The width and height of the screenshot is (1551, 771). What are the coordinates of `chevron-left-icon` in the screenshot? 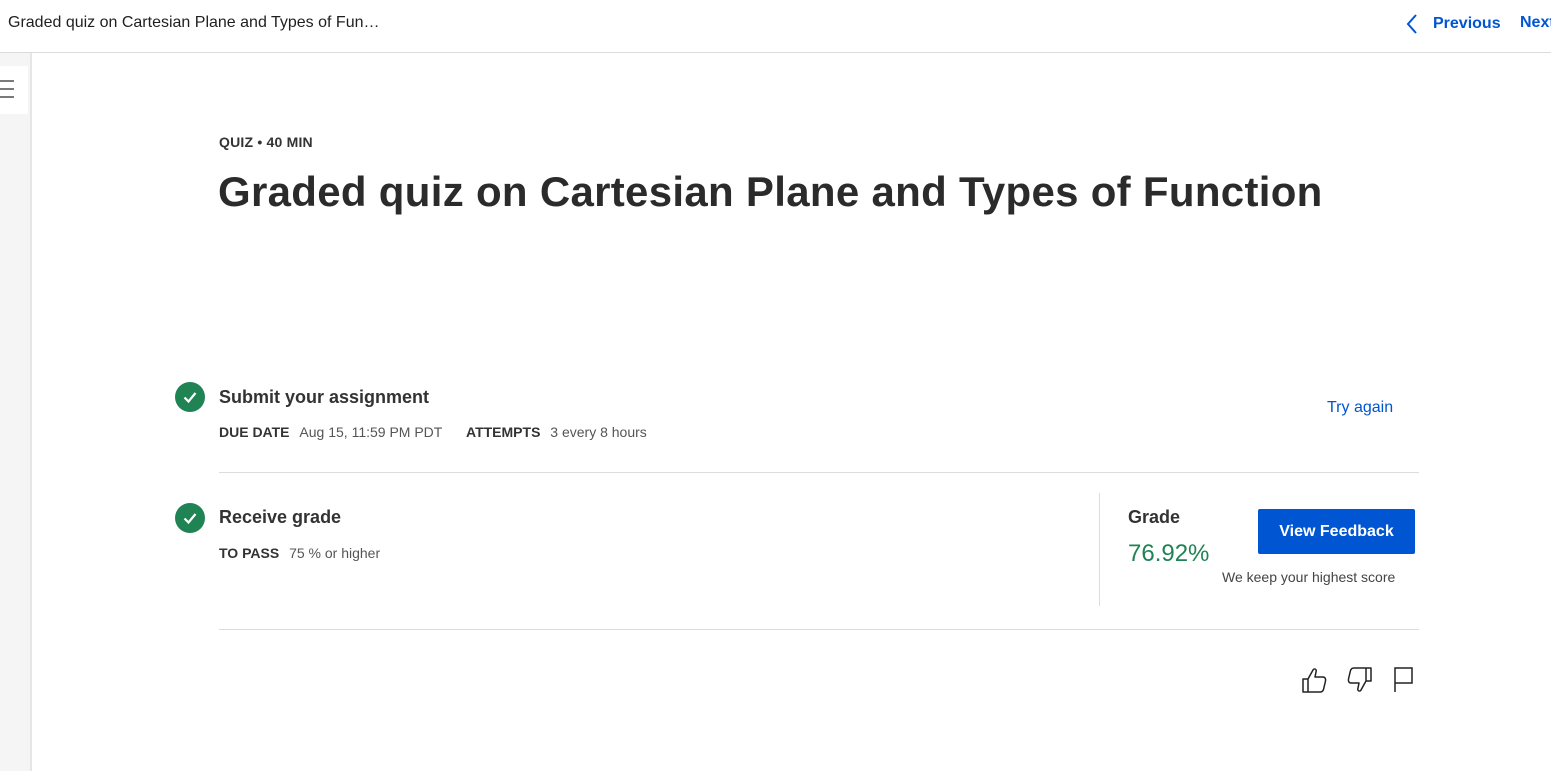 It's located at (1411, 24).